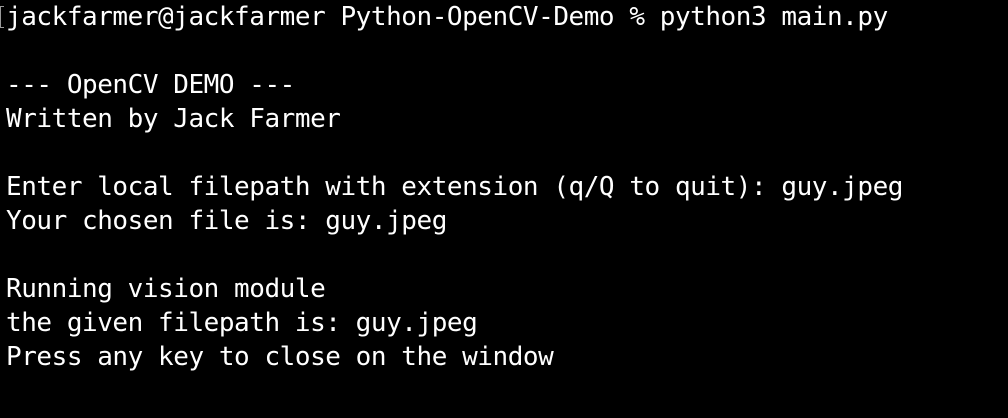 The width and height of the screenshot is (1008, 418). I want to click on chosen-file-line: Your chosen file is: guy.jpeg, so click(226, 221).